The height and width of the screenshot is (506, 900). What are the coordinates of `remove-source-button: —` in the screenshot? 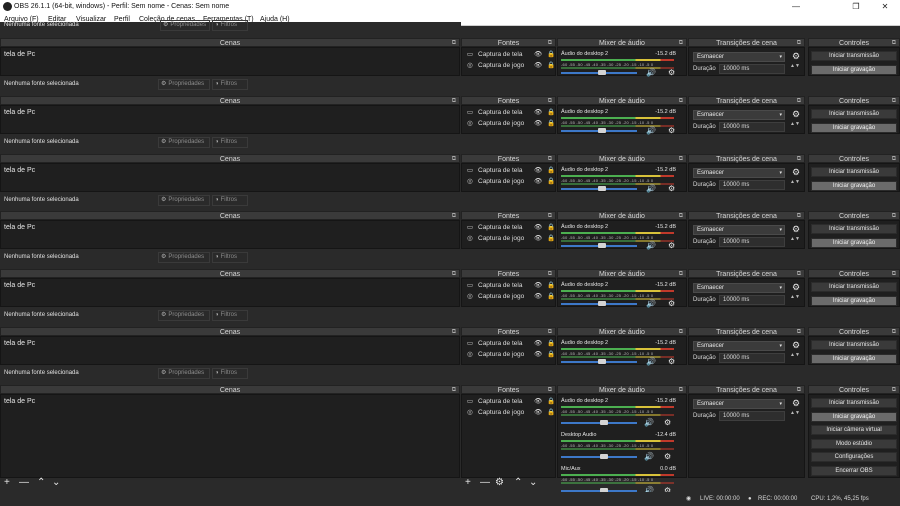 It's located at (485, 482).